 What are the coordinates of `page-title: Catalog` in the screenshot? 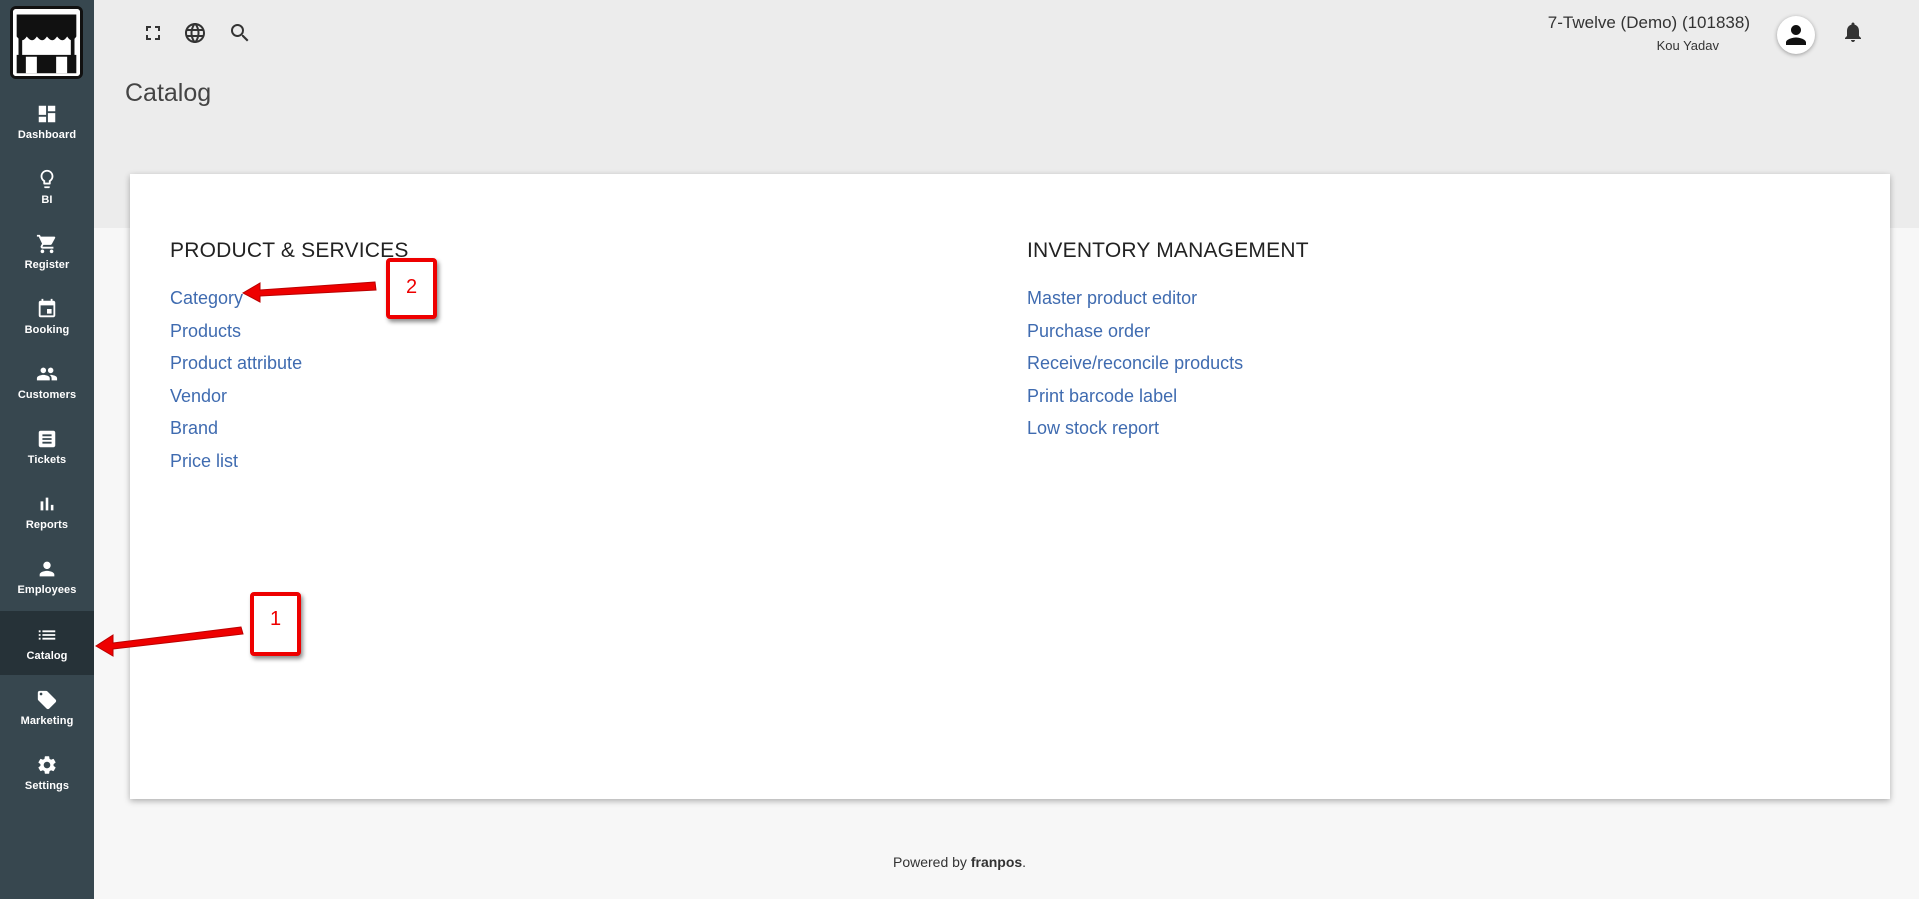 It's located at (168, 93).